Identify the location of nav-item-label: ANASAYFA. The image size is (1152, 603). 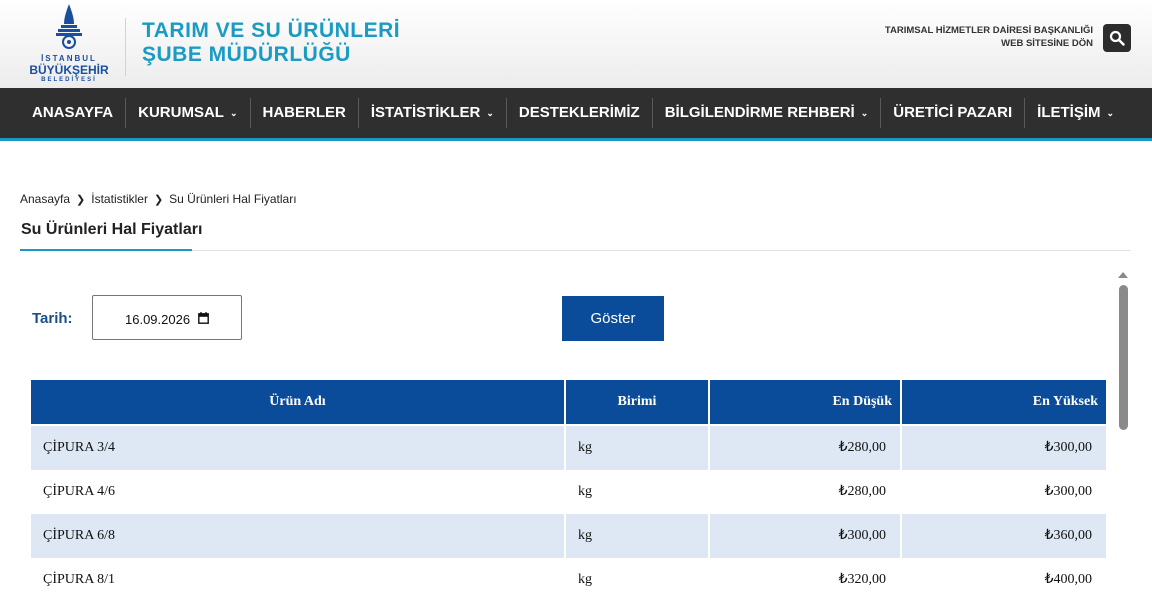
(73, 112).